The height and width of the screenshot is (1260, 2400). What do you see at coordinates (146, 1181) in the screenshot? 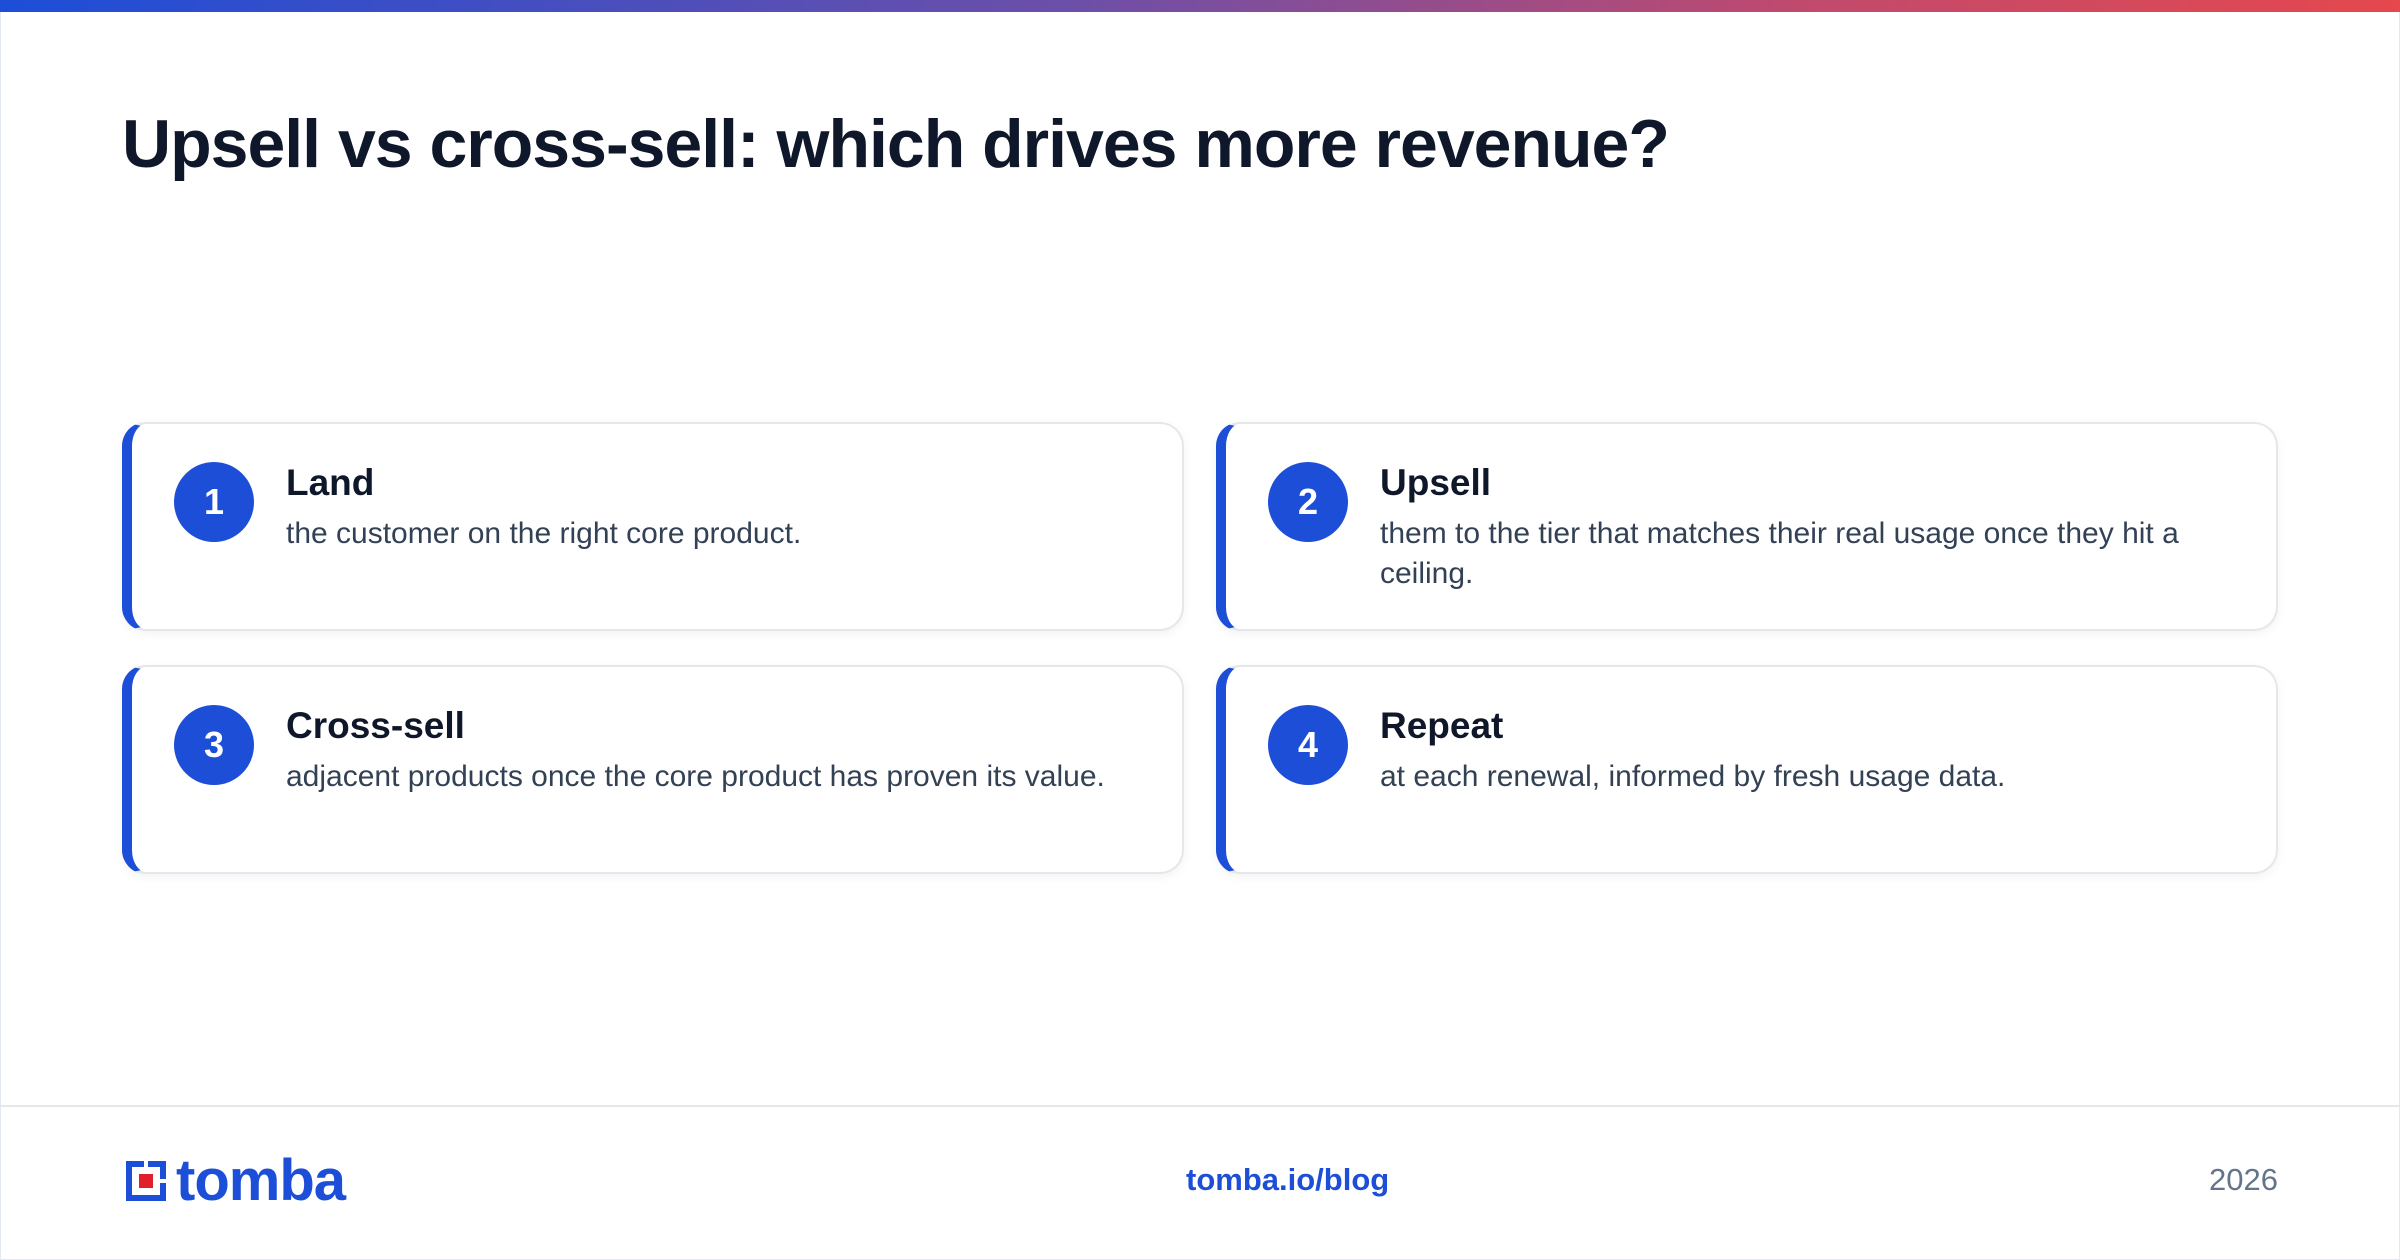
I see `tomba-logo-icon` at bounding box center [146, 1181].